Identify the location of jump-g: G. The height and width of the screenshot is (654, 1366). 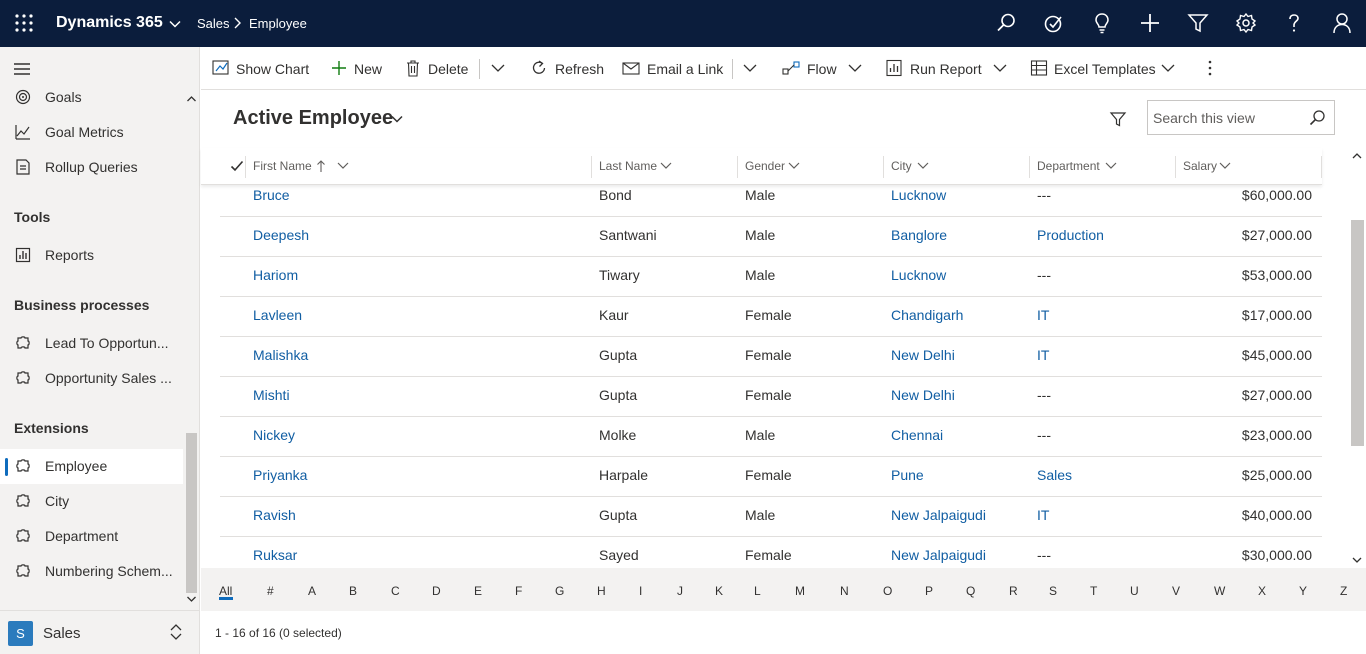
(559, 591).